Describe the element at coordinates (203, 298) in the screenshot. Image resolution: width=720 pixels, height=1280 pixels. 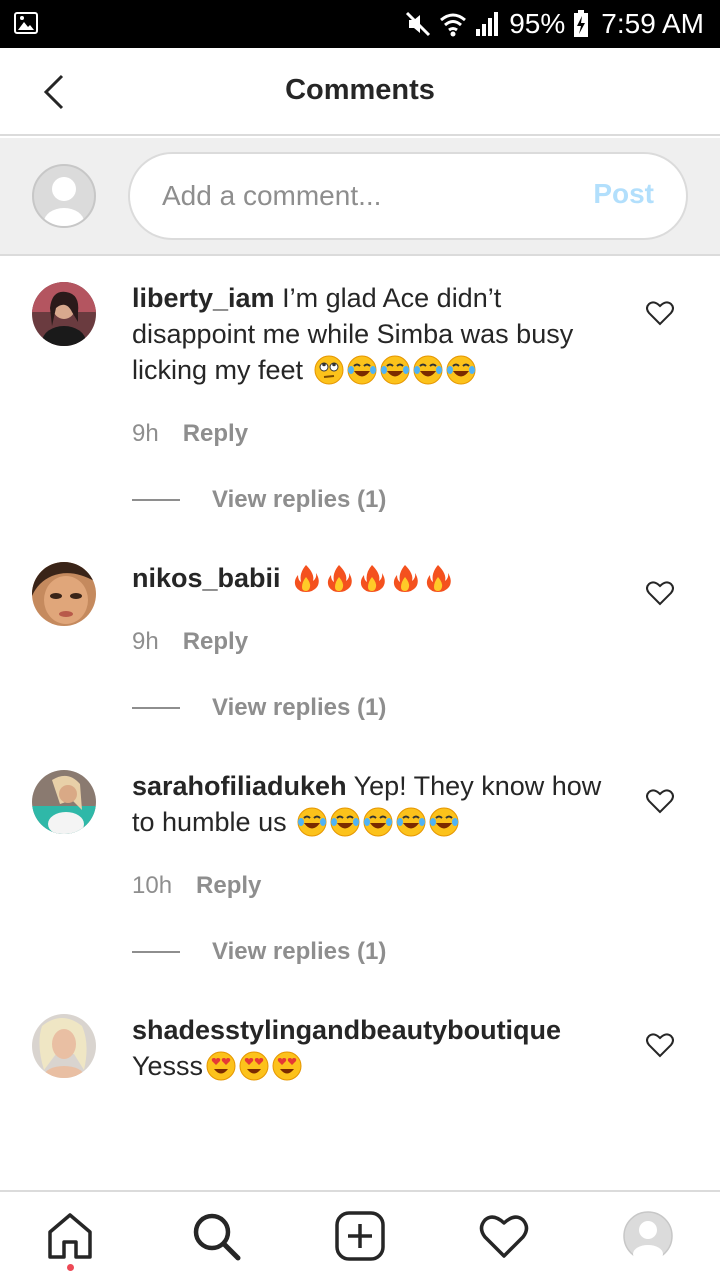
I see `comment-username: liberty_iam` at that location.